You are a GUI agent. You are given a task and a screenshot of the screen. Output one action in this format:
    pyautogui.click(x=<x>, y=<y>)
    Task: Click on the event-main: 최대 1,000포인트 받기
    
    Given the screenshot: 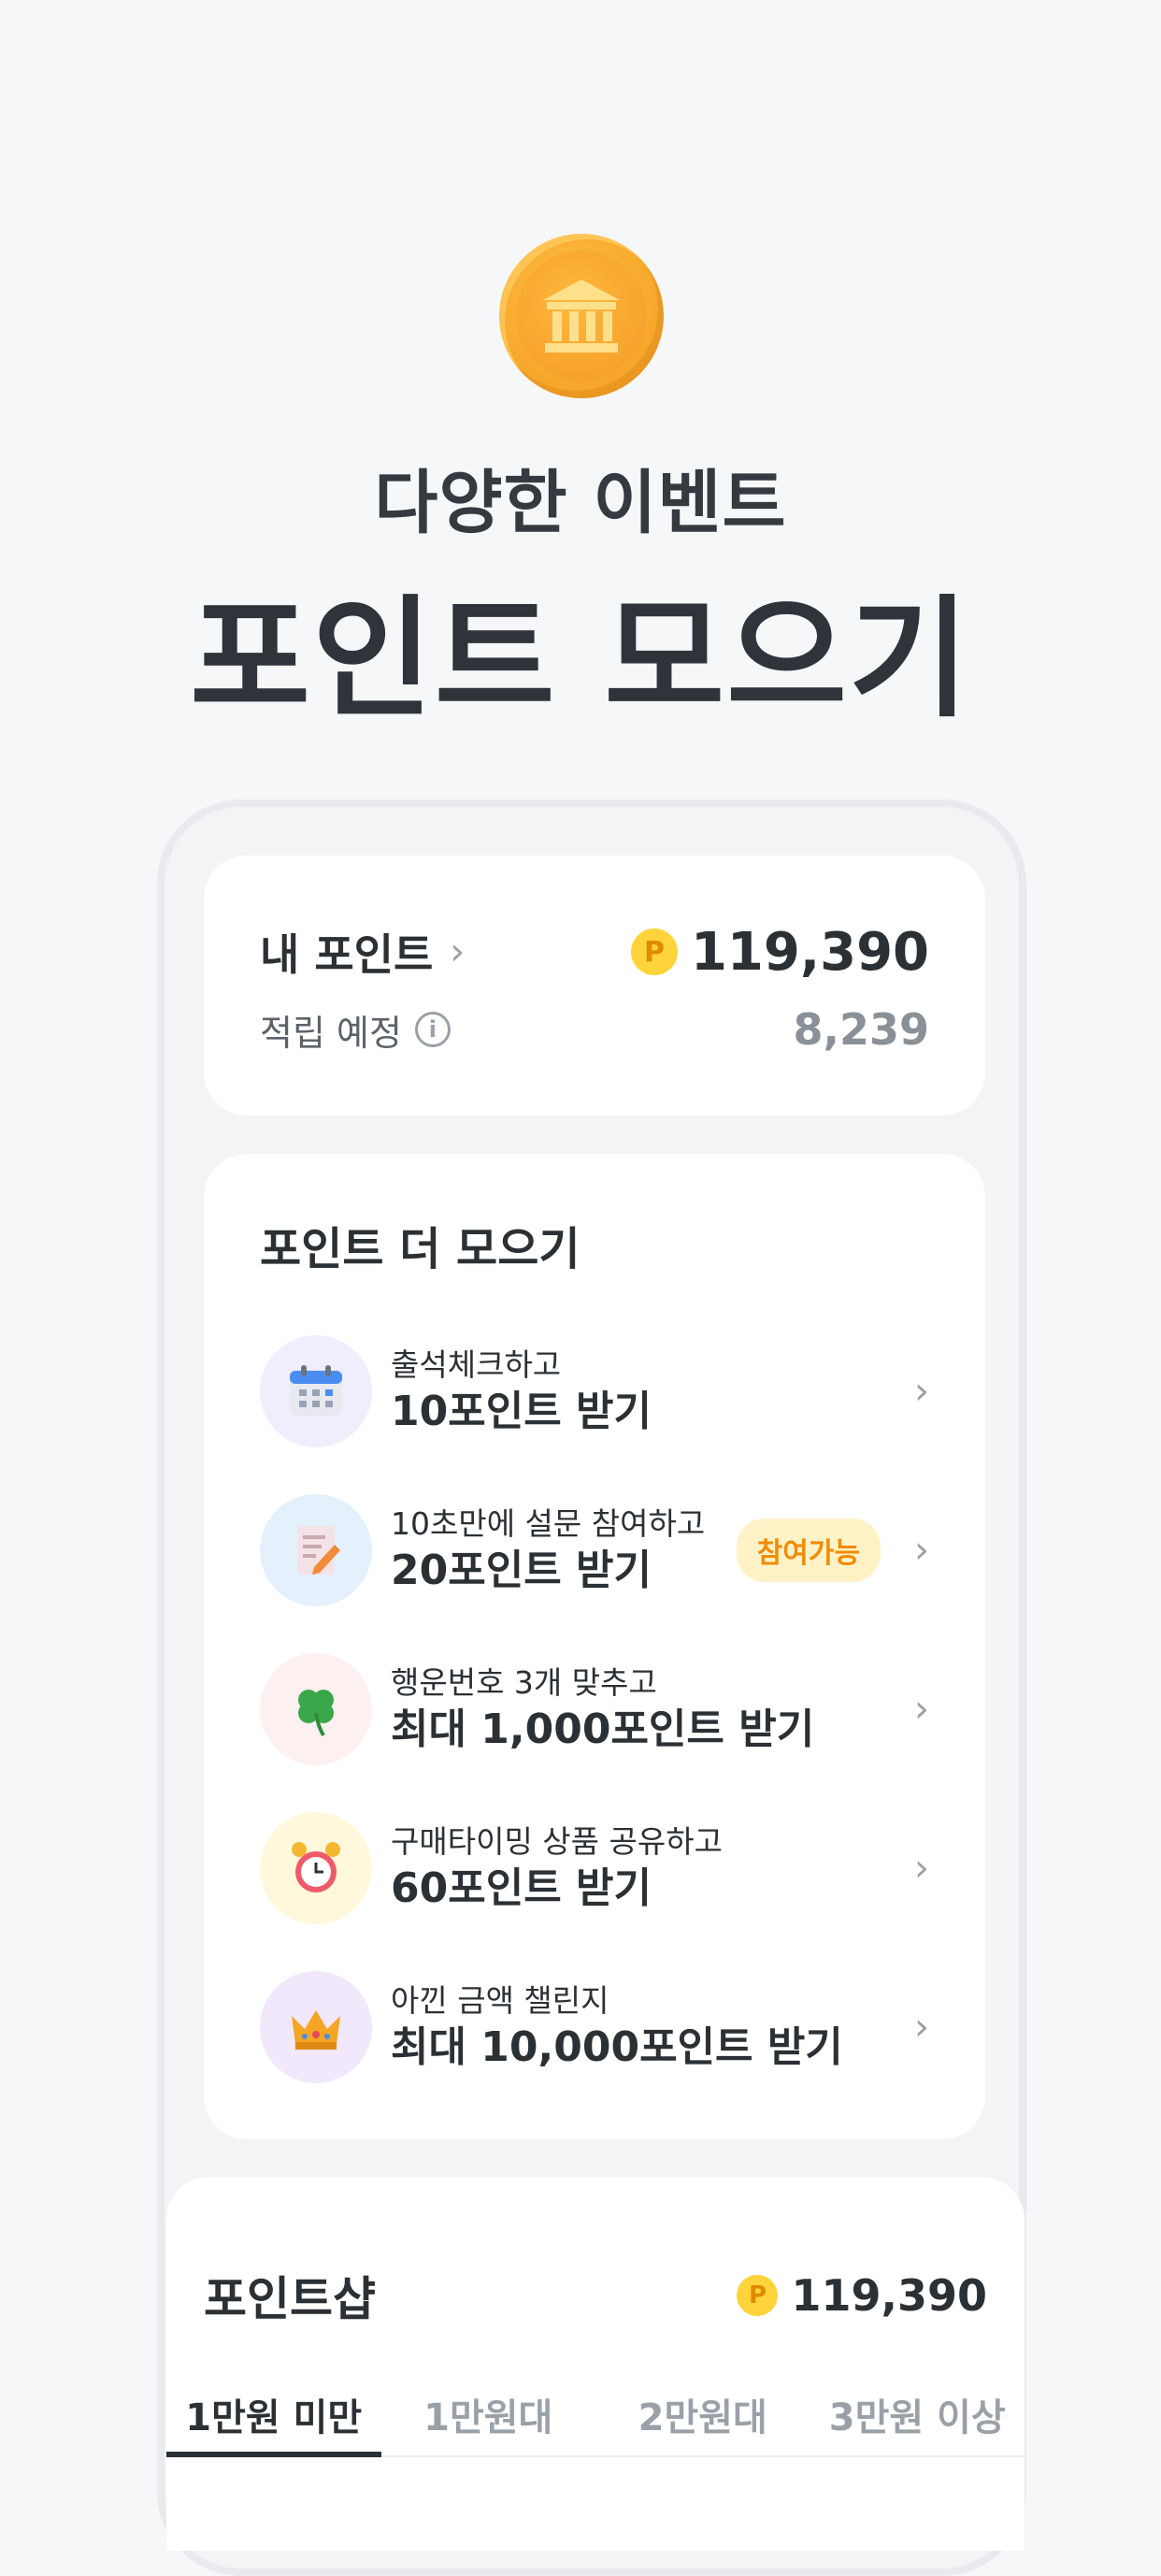 What is the action you would take?
    pyautogui.click(x=603, y=1729)
    